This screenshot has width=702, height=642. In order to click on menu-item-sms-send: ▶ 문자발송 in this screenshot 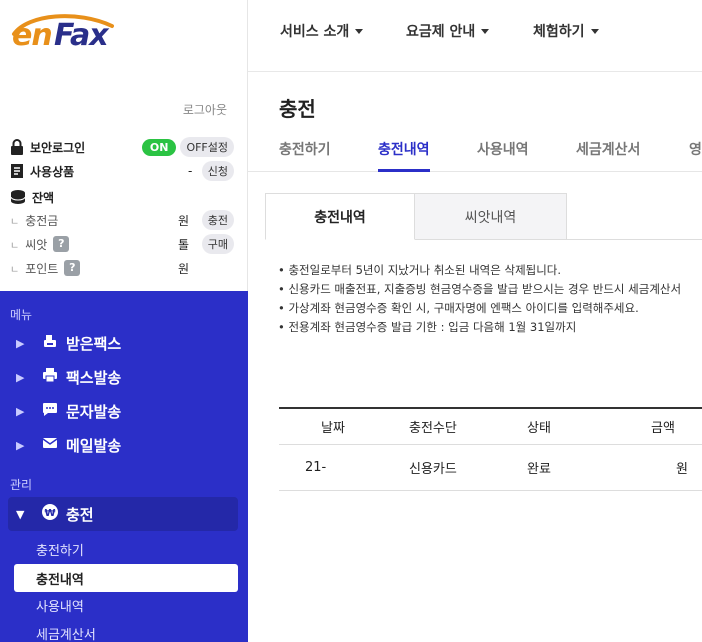, I will do `click(124, 411)`.